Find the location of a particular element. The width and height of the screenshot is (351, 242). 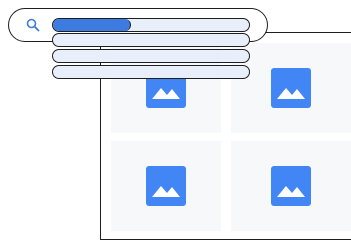

search-query-bar is located at coordinates (151, 25).